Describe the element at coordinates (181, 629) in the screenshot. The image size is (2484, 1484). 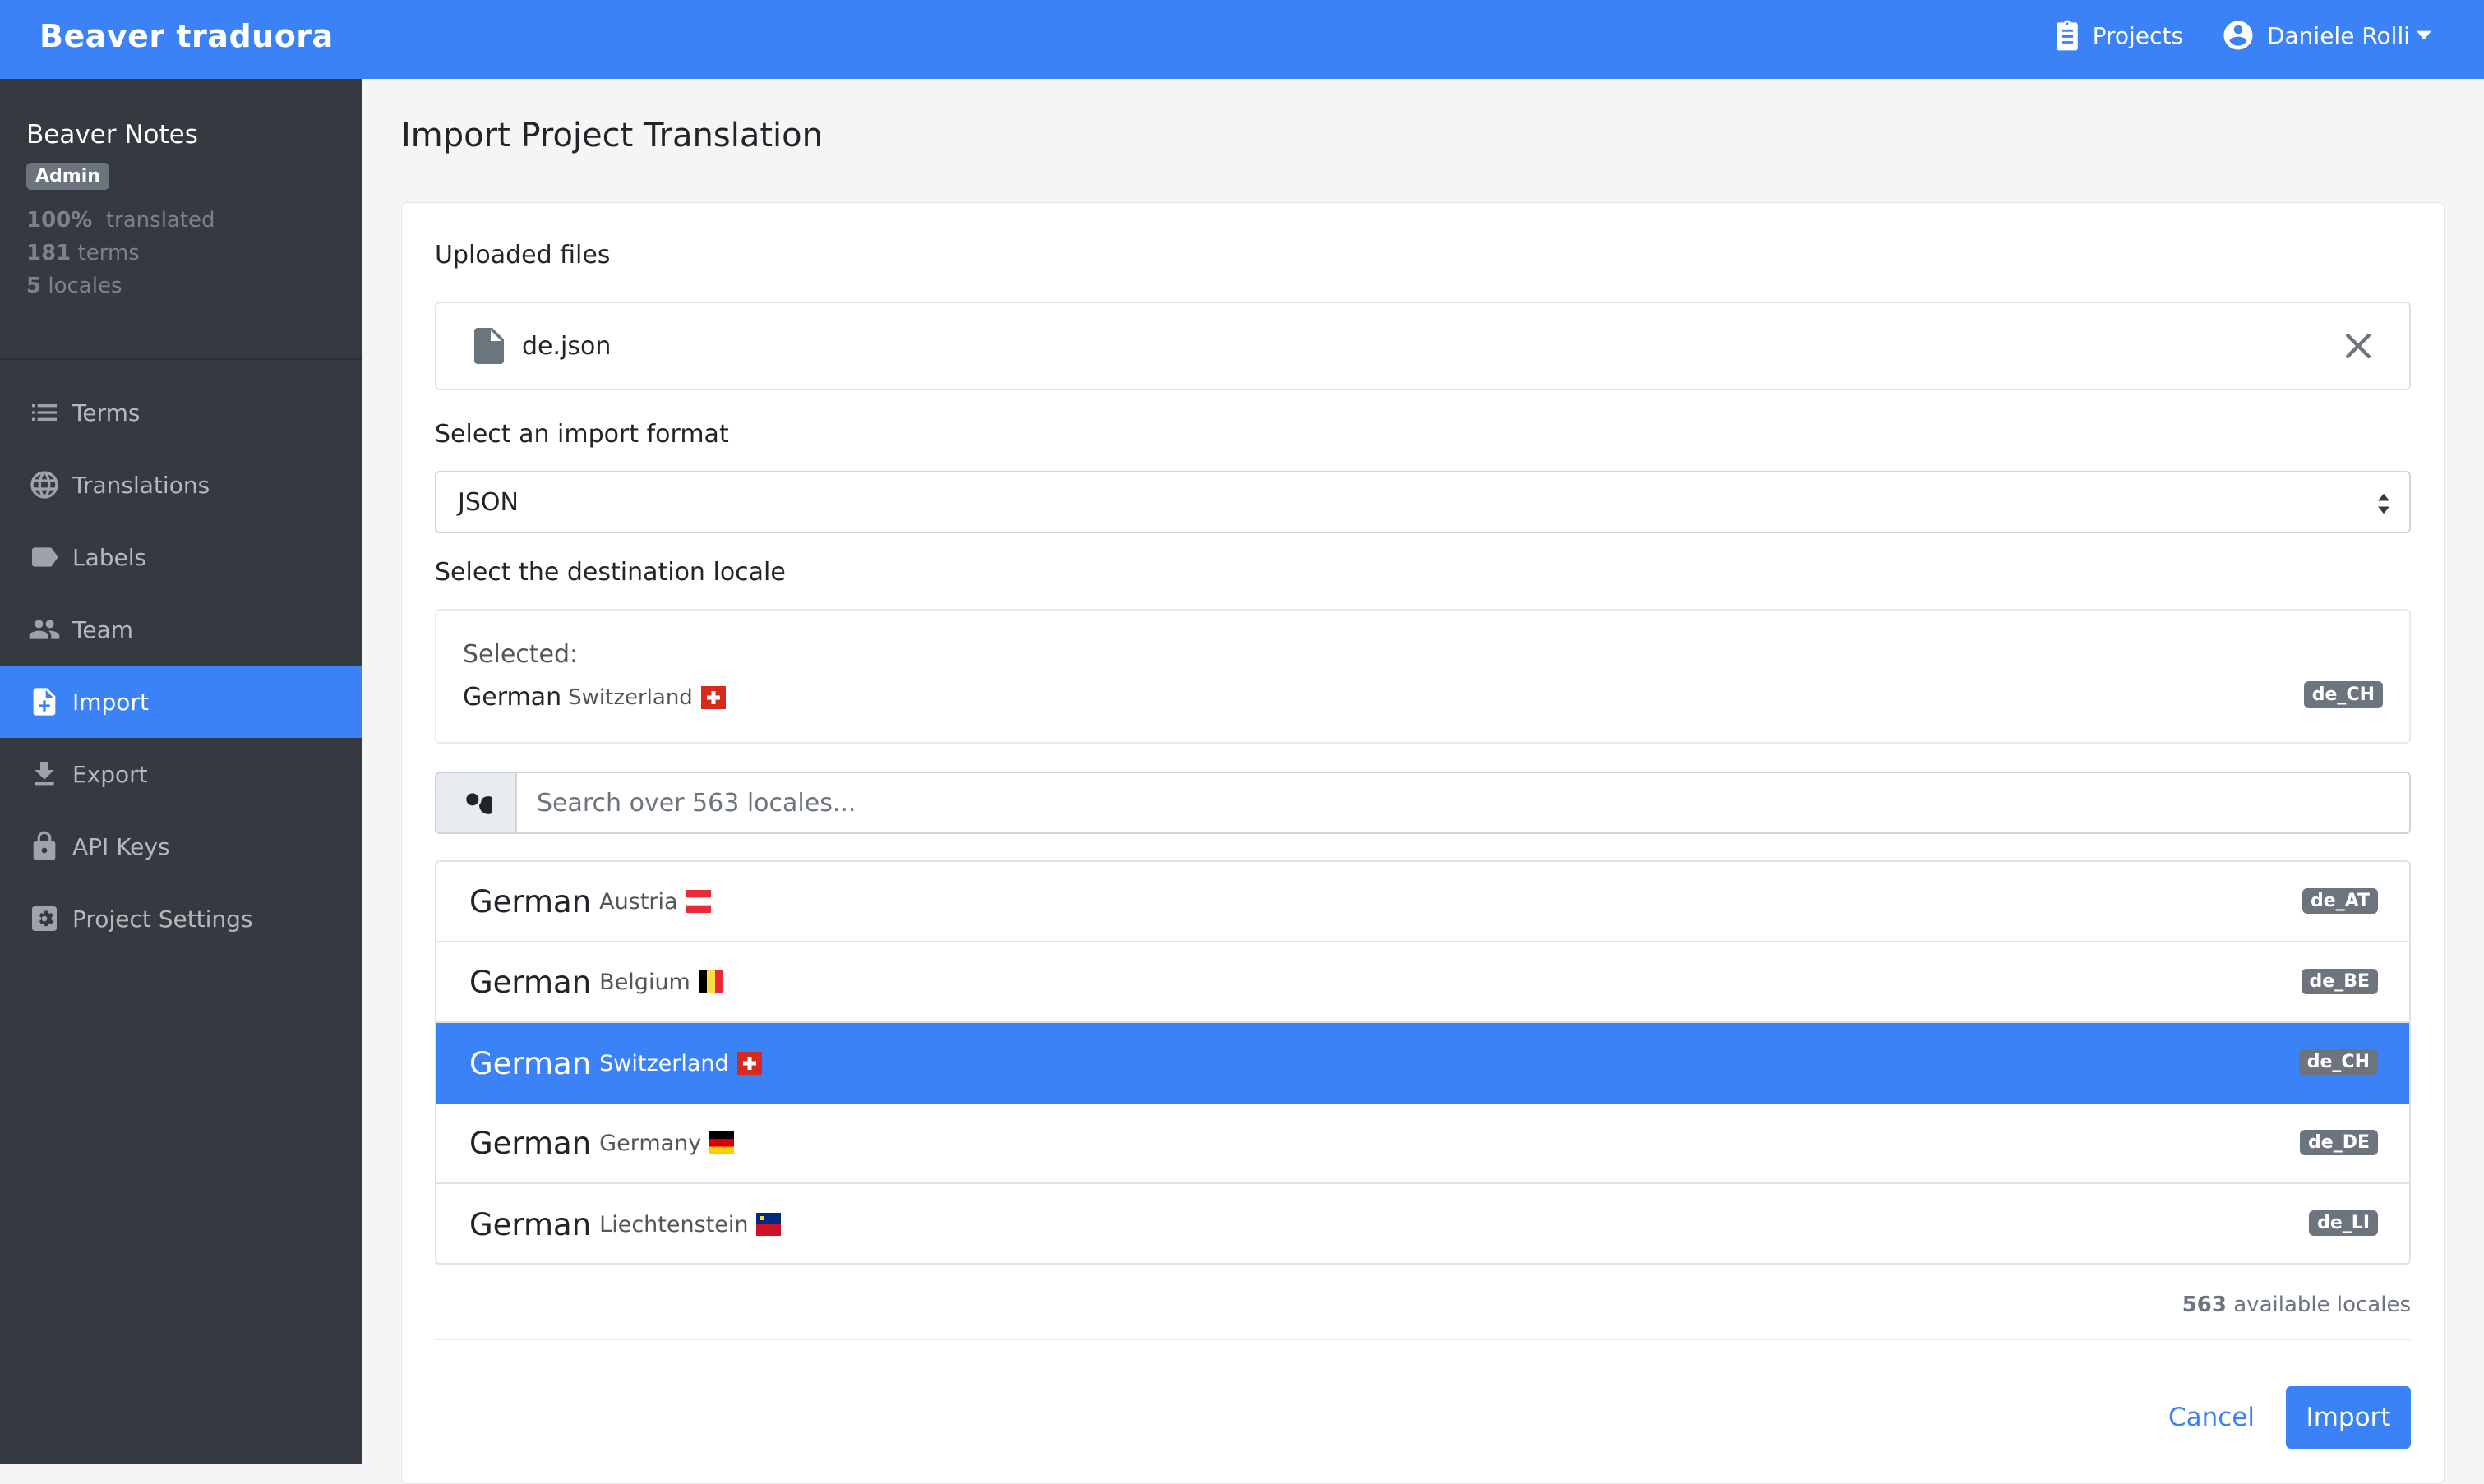
I see `sidebar-item-team: Team` at that location.